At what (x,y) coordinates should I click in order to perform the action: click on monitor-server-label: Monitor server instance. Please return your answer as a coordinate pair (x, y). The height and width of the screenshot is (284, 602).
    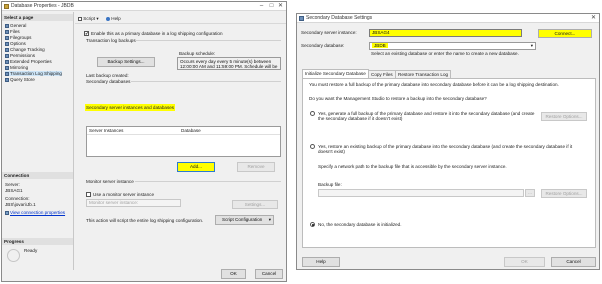
    Looking at the image, I should click on (110, 181).